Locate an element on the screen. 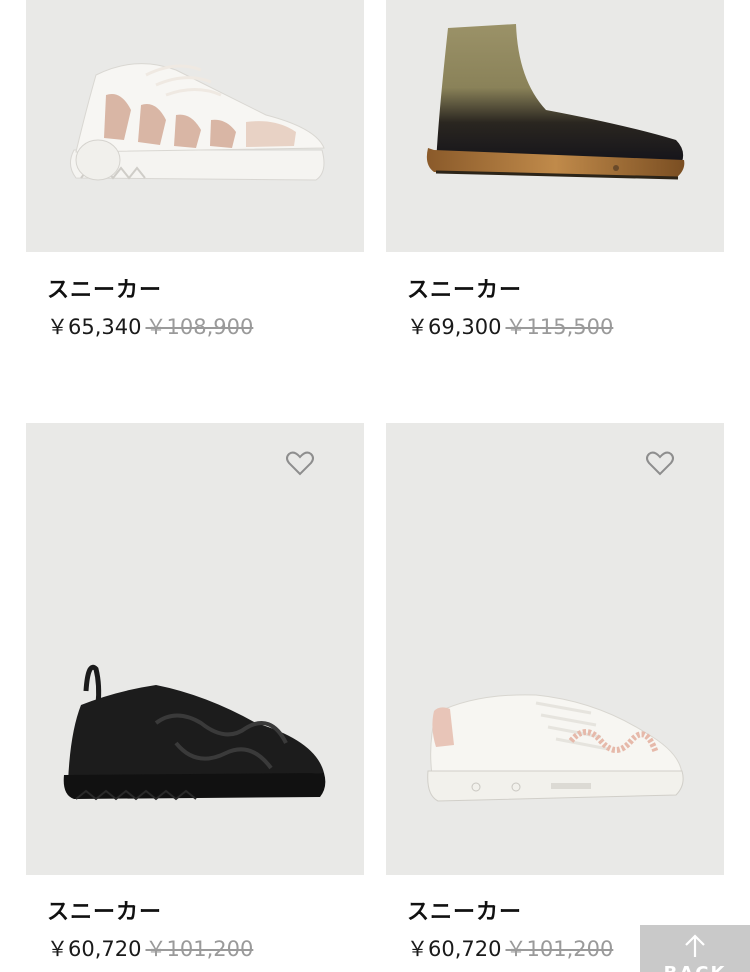 This screenshot has width=750, height=972. product-price-group: ￥69,300 ￥115,500 is located at coordinates (510, 326).